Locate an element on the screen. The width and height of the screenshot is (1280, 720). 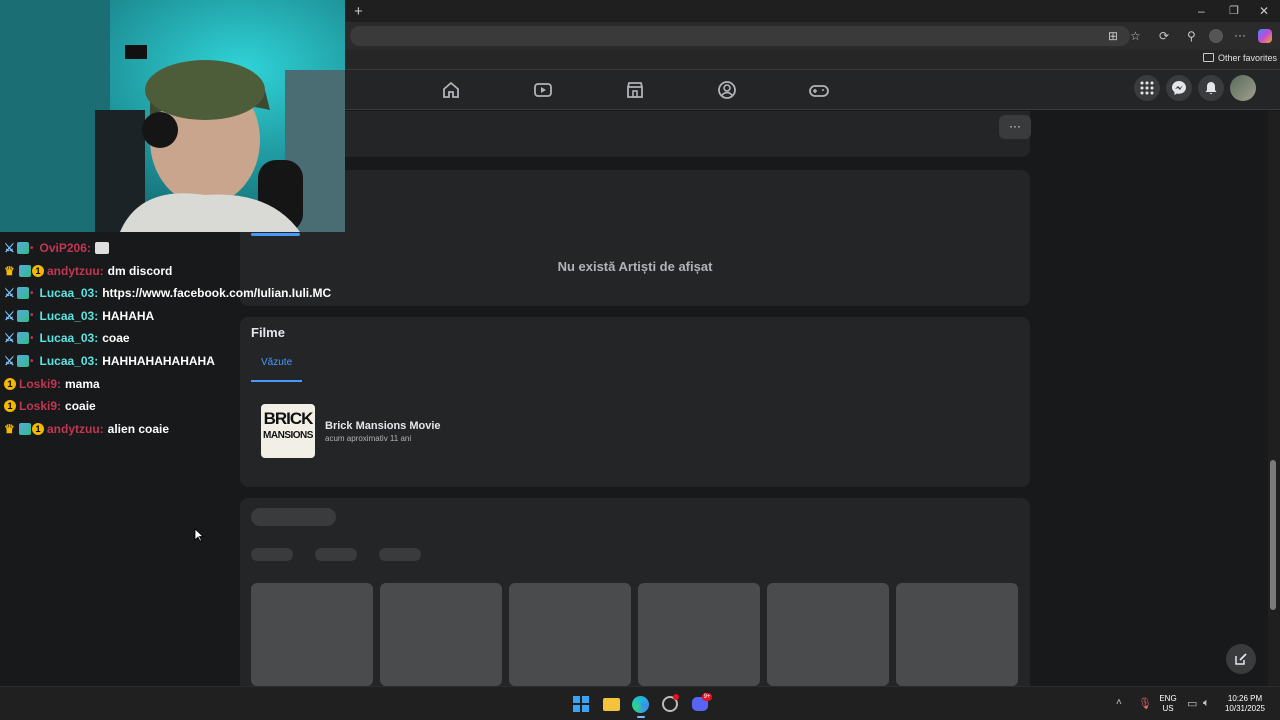
more-menu-icon: ··· is located at coordinates (1240, 35).